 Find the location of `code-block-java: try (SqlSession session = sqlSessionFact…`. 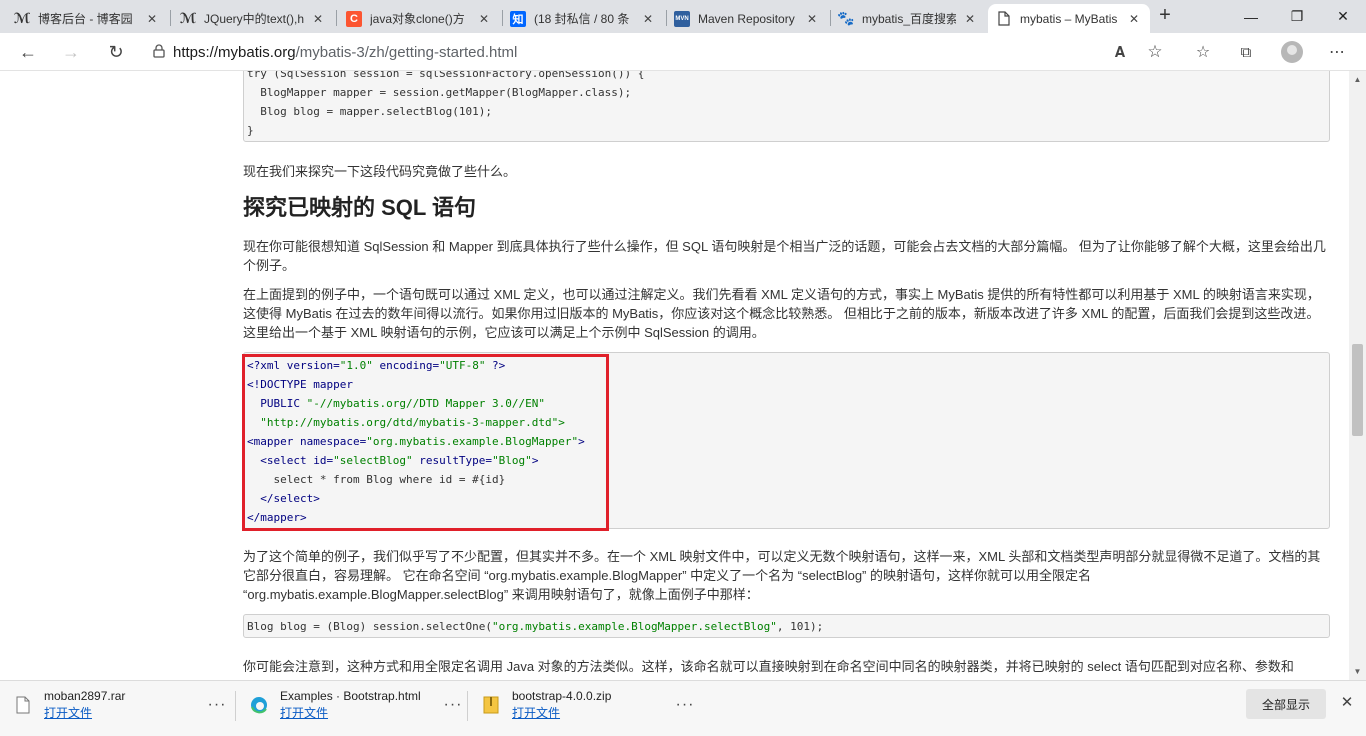

code-block-java: try (SqlSession session = sqlSessionFact… is located at coordinates (786, 106).